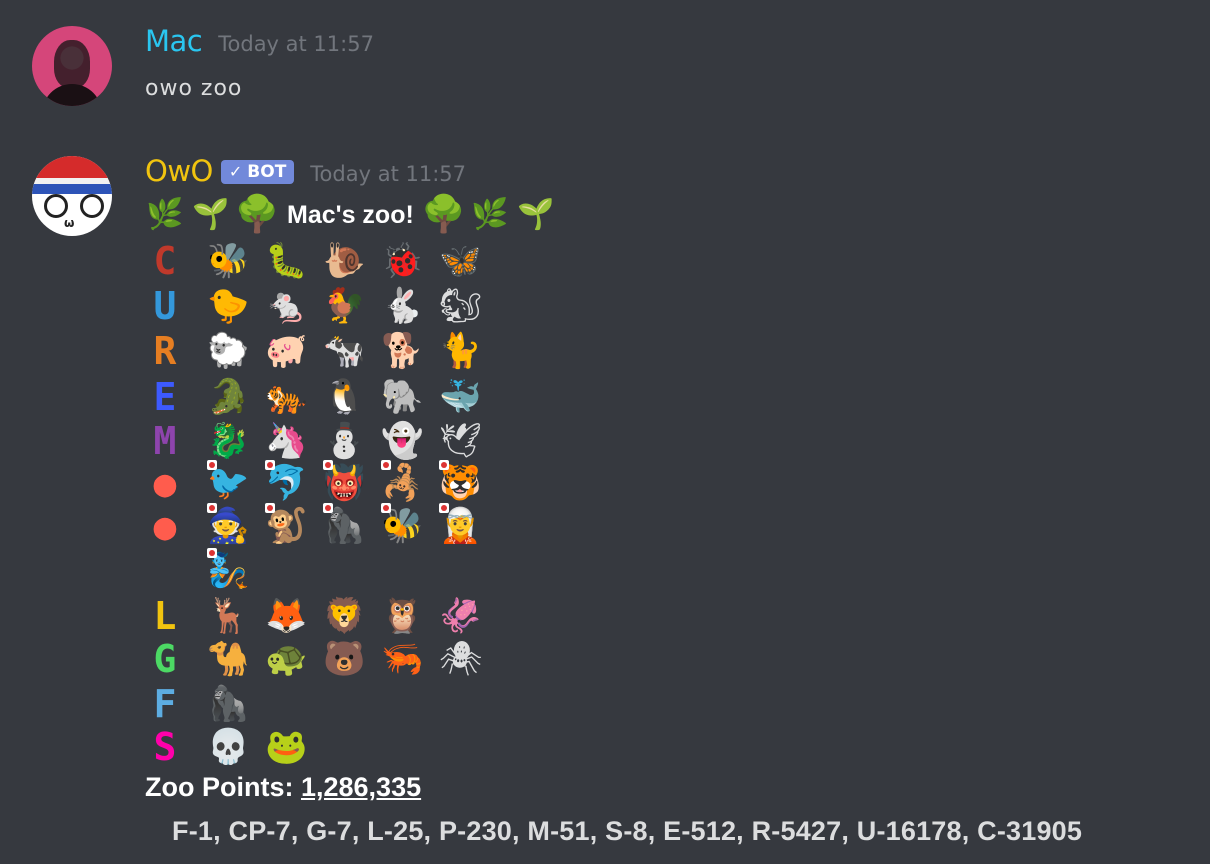 The width and height of the screenshot is (1210, 864). Describe the element at coordinates (410, 306) in the screenshot. I see `animal-emoji: 🐇` at that location.